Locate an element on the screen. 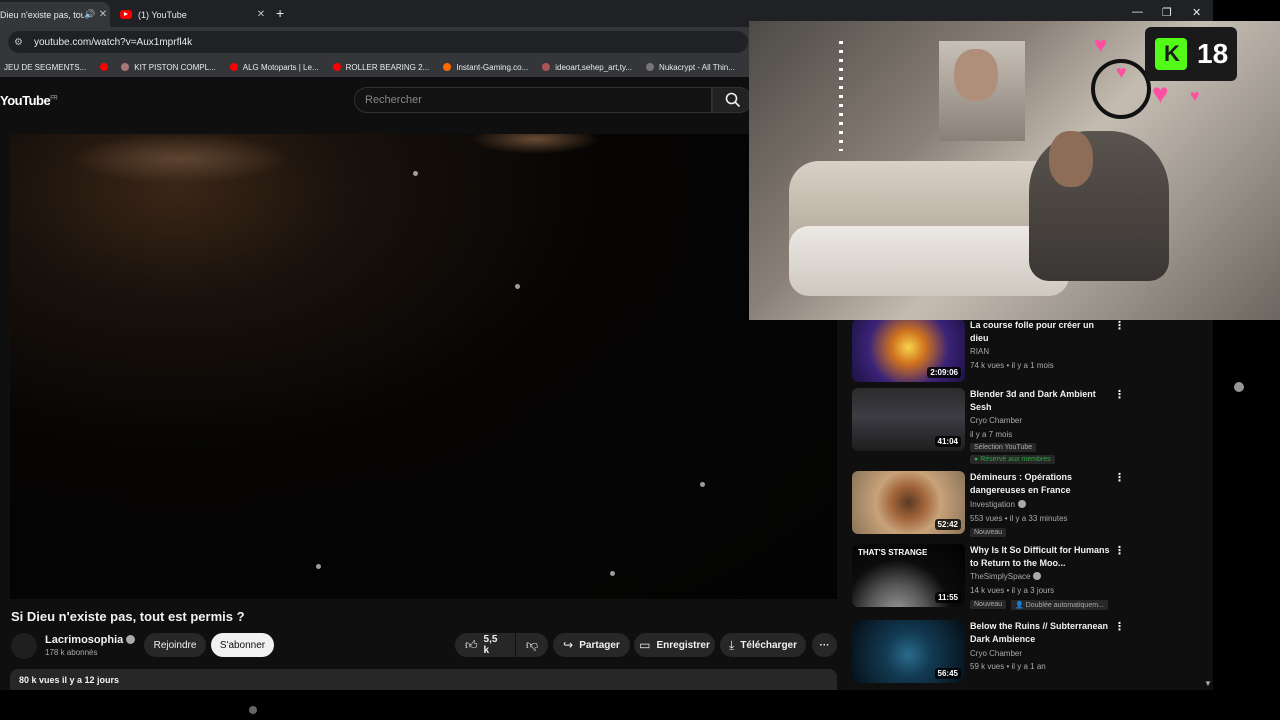 The width and height of the screenshot is (1280, 720). tab-video: Dieu n'existe pas, tout 🔊 ✕ is located at coordinates (55, 14).